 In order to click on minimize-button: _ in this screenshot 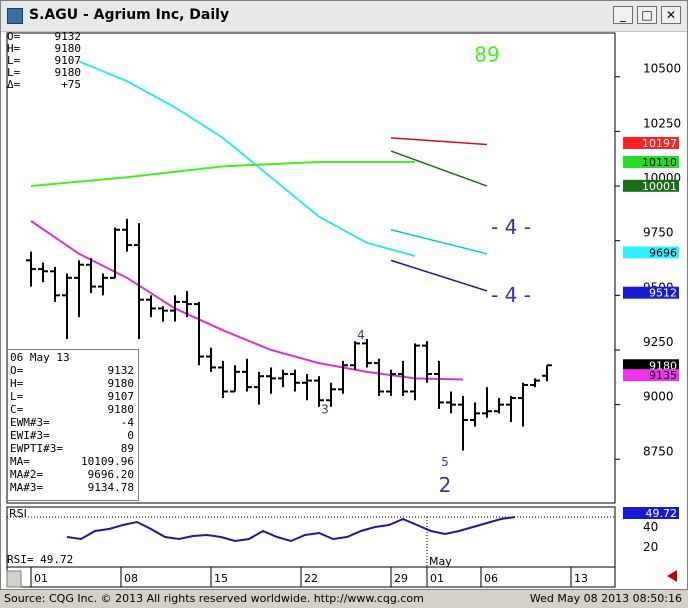, I will do `click(623, 15)`.